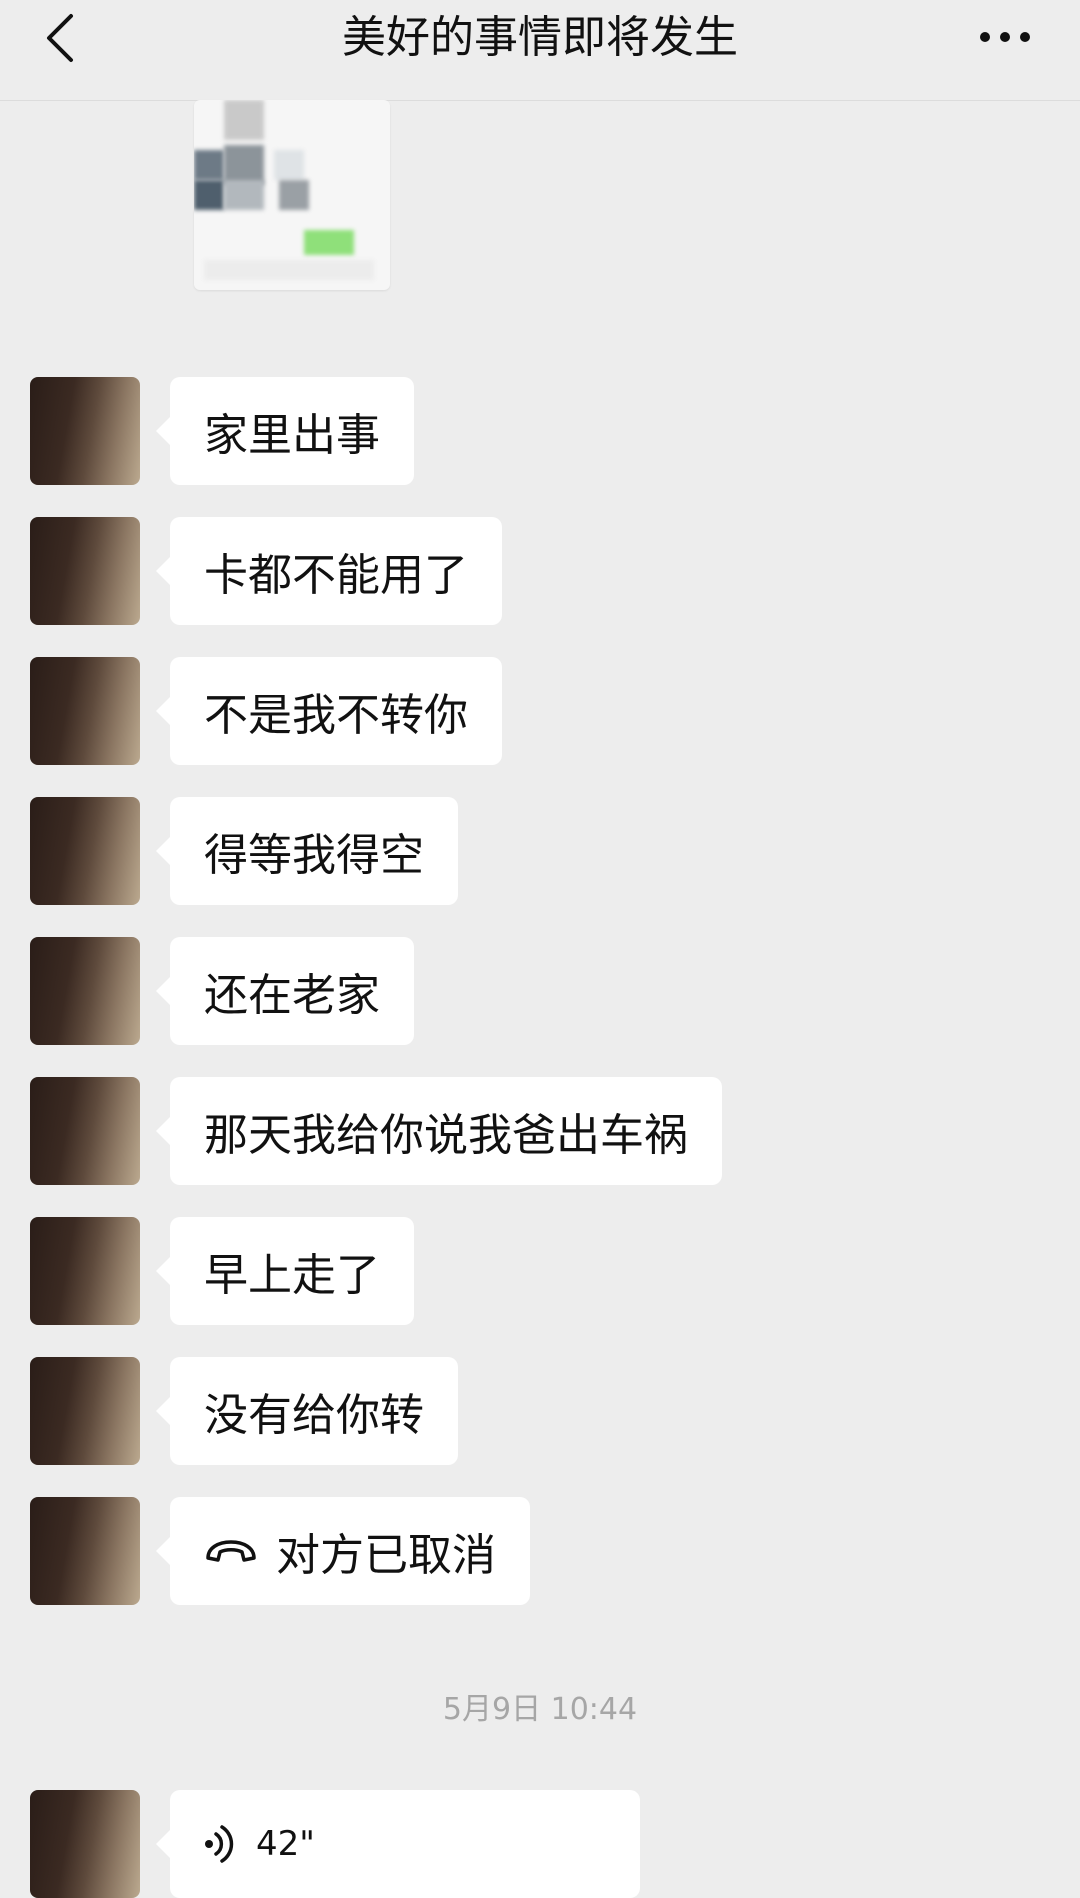 The height and width of the screenshot is (1898, 1080). I want to click on message-text: 没有给你转, so click(314, 1415).